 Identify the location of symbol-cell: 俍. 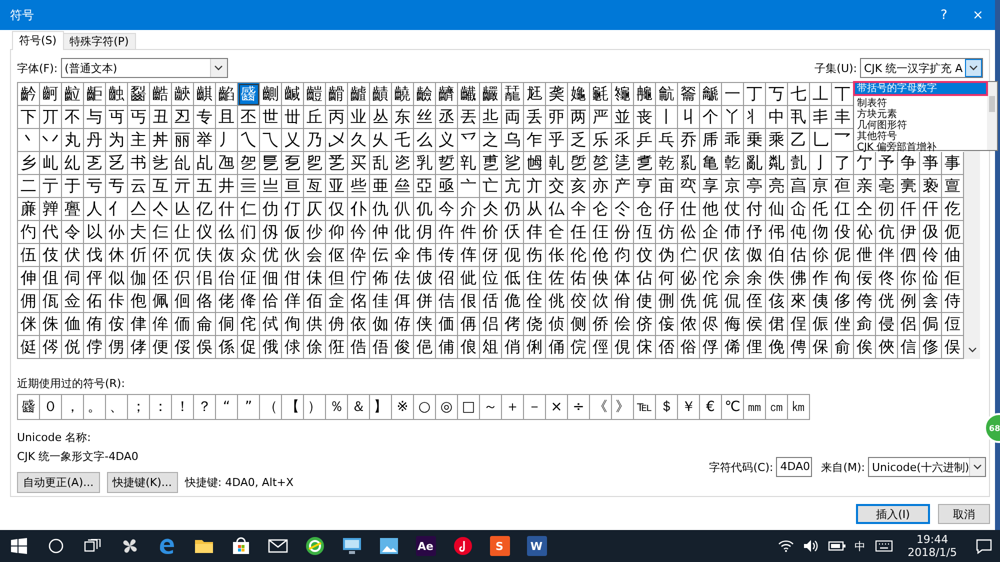
(469, 347).